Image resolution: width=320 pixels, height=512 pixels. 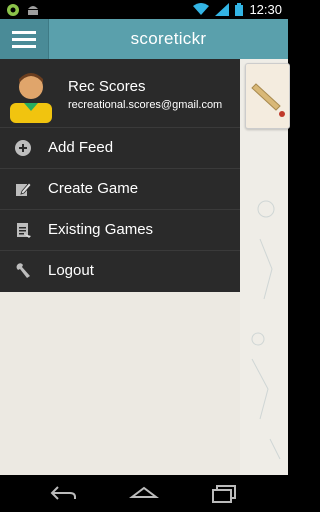 What do you see at coordinates (71, 270) in the screenshot?
I see `menu-label: Logout` at bounding box center [71, 270].